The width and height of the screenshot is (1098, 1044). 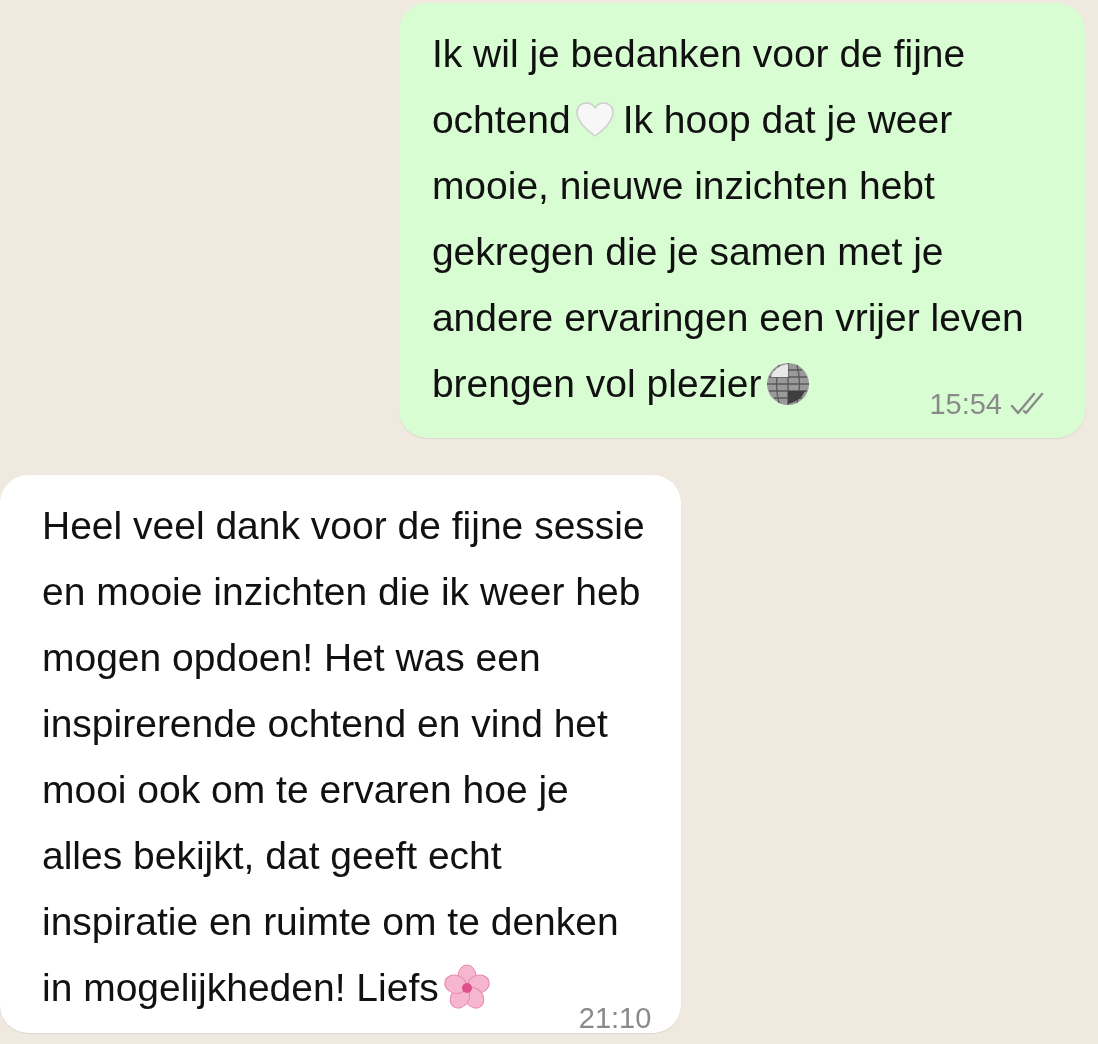 I want to click on message-text: brengen vol plezier, so click(x=596, y=384).